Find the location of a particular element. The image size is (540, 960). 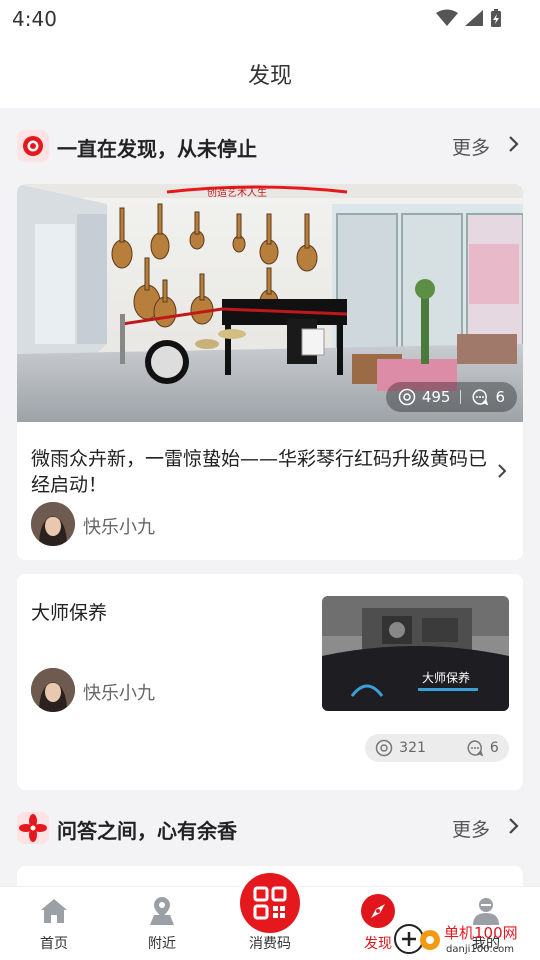

thumb-text: 大师保养 is located at coordinates (446, 677).